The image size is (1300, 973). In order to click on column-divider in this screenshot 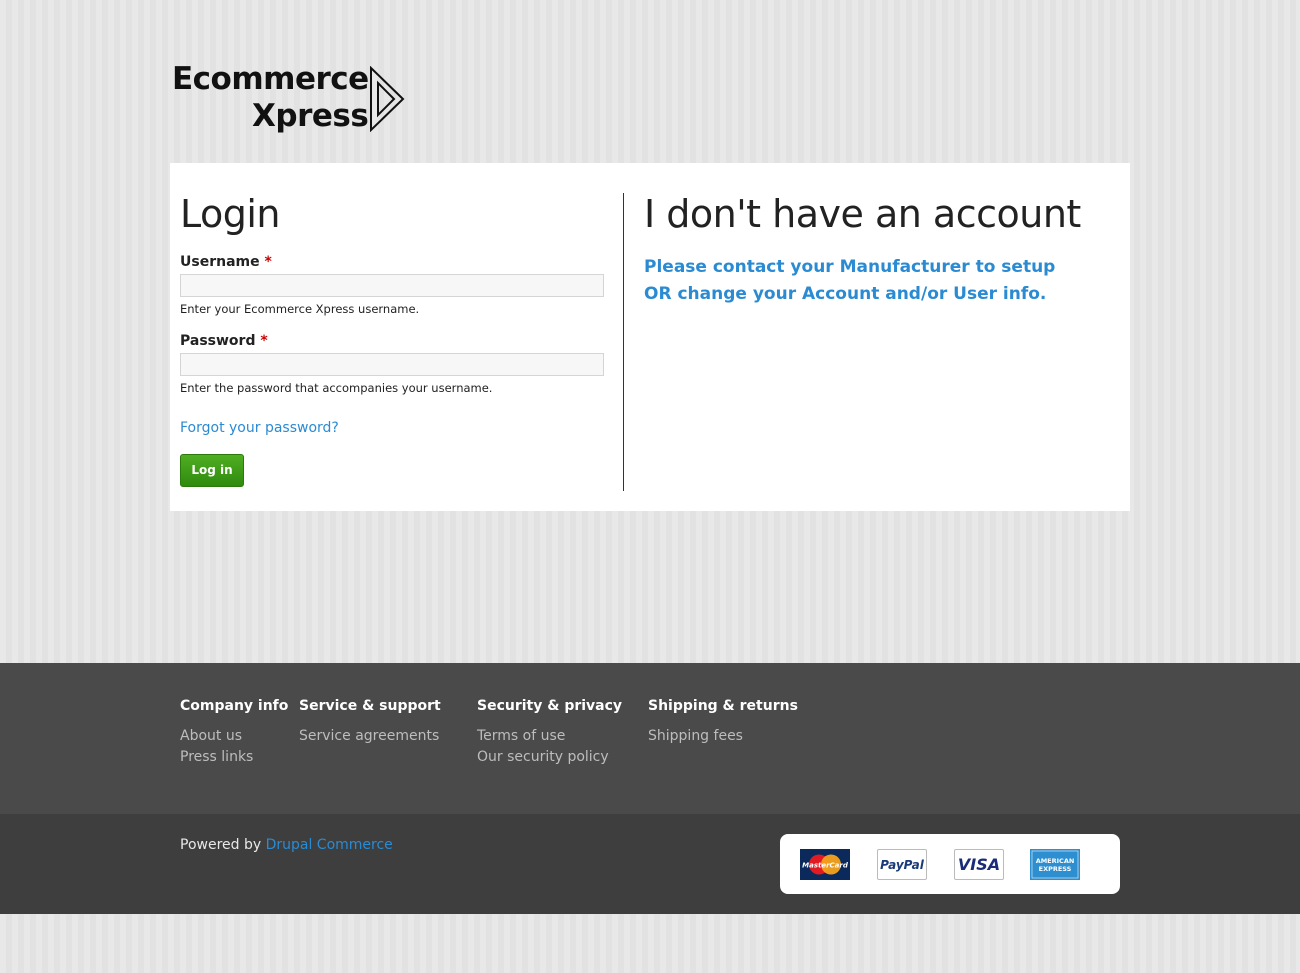, I will do `click(623, 342)`.